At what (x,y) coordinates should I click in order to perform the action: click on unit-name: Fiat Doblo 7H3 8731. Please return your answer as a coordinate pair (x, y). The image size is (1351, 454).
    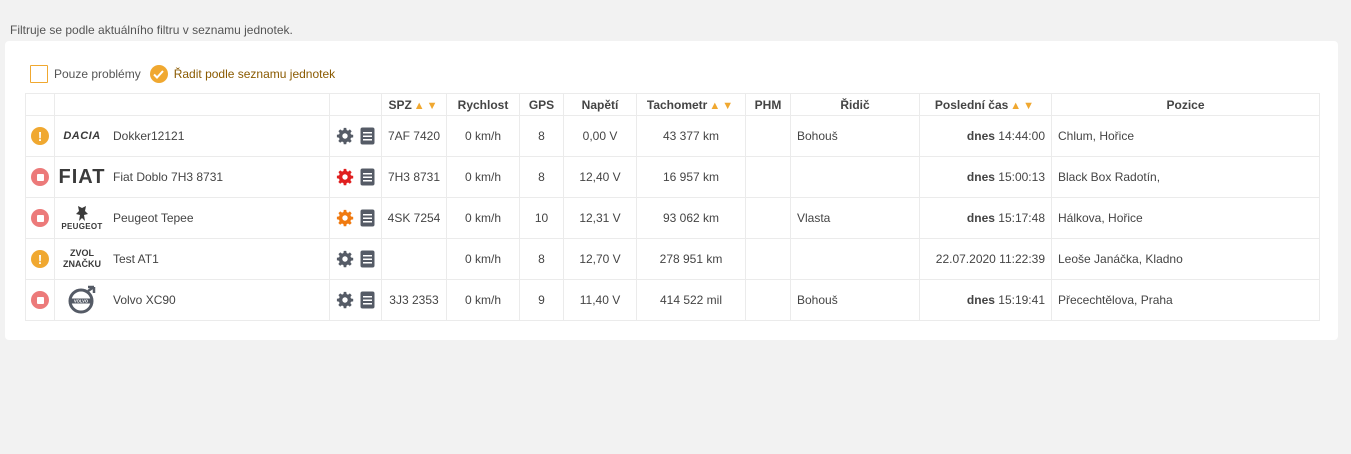
    Looking at the image, I should click on (168, 177).